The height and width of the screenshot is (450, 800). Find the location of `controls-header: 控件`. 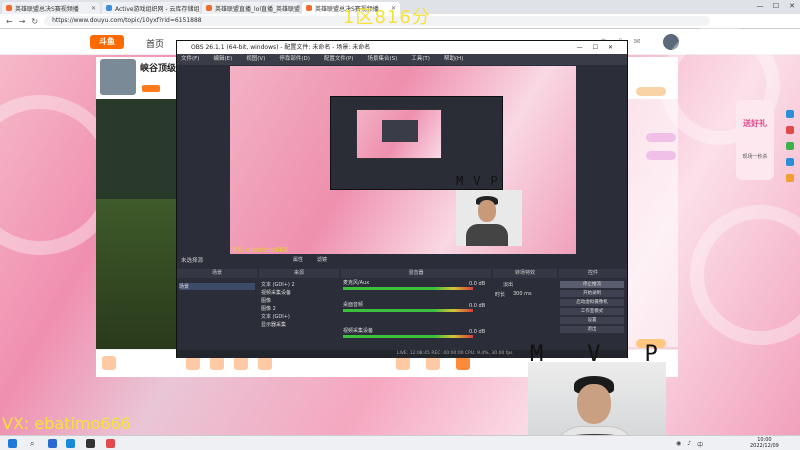

controls-header: 控件 is located at coordinates (593, 273).